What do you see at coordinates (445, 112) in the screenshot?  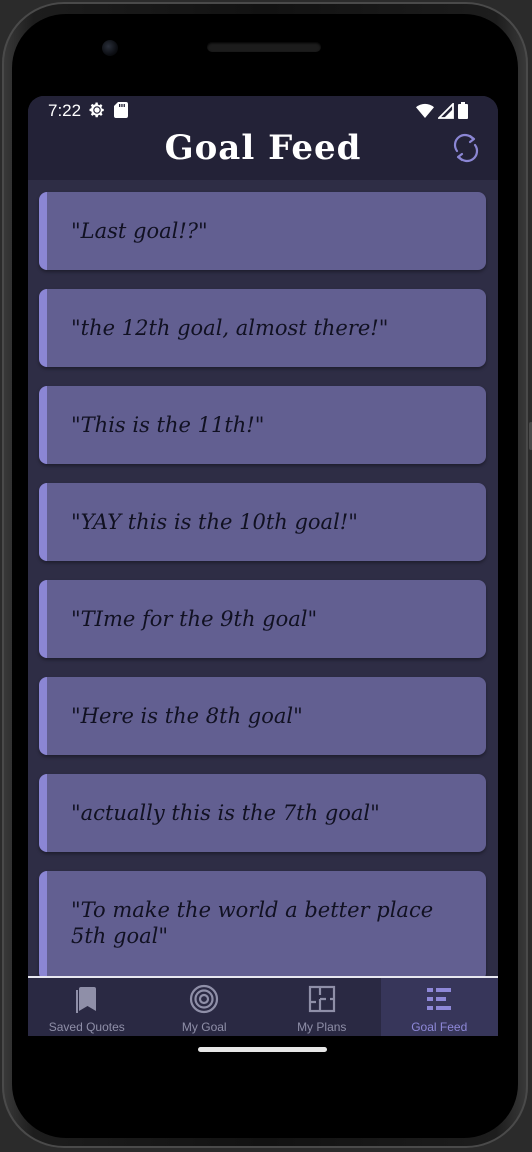 I see `signal-icon` at bounding box center [445, 112].